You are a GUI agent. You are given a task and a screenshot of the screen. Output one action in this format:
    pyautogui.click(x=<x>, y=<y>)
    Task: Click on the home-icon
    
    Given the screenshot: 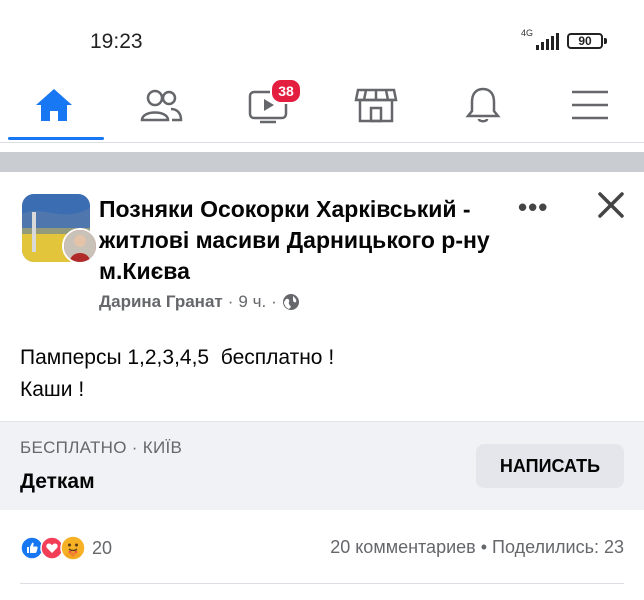 What is the action you would take?
    pyautogui.click(x=54, y=105)
    